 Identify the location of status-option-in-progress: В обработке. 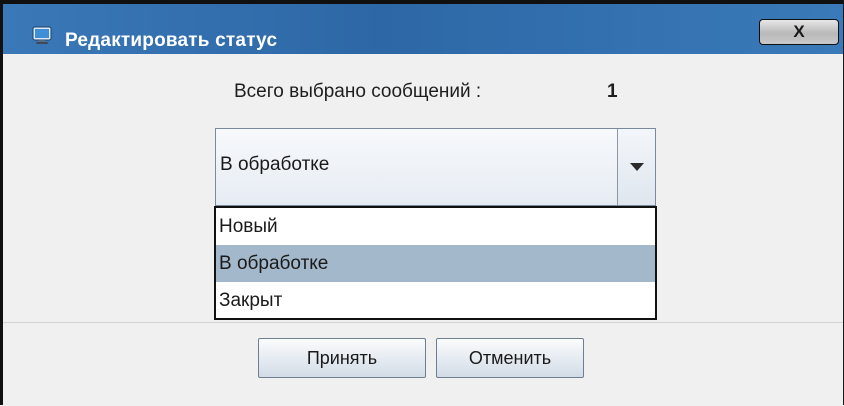
(435, 263).